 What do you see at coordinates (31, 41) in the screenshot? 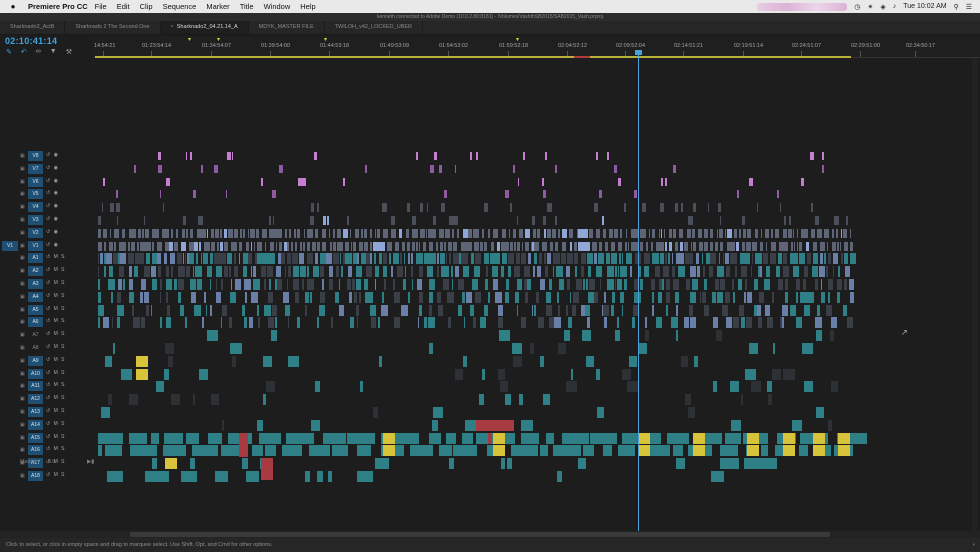
I see `playhead-timecode: 02:10:41:14` at bounding box center [31, 41].